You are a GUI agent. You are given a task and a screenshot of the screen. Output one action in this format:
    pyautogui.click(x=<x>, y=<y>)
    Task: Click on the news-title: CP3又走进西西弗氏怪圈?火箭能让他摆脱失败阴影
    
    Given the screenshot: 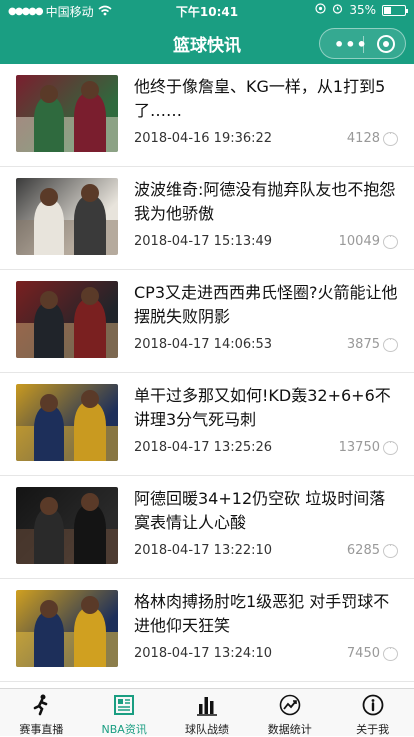 What is the action you would take?
    pyautogui.click(x=266, y=304)
    